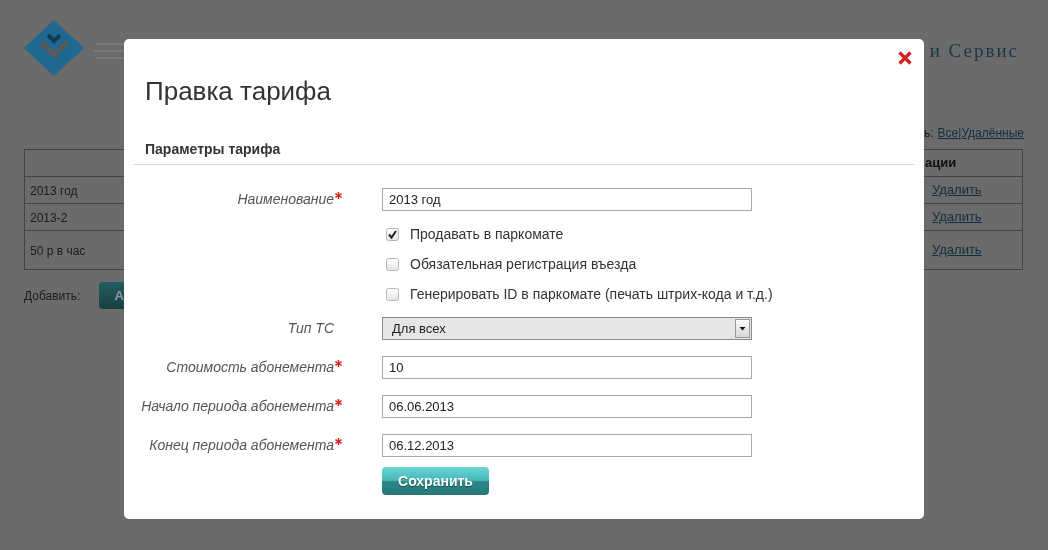 The image size is (1048, 550). I want to click on site-header-text: и Сервис, so click(974, 51).